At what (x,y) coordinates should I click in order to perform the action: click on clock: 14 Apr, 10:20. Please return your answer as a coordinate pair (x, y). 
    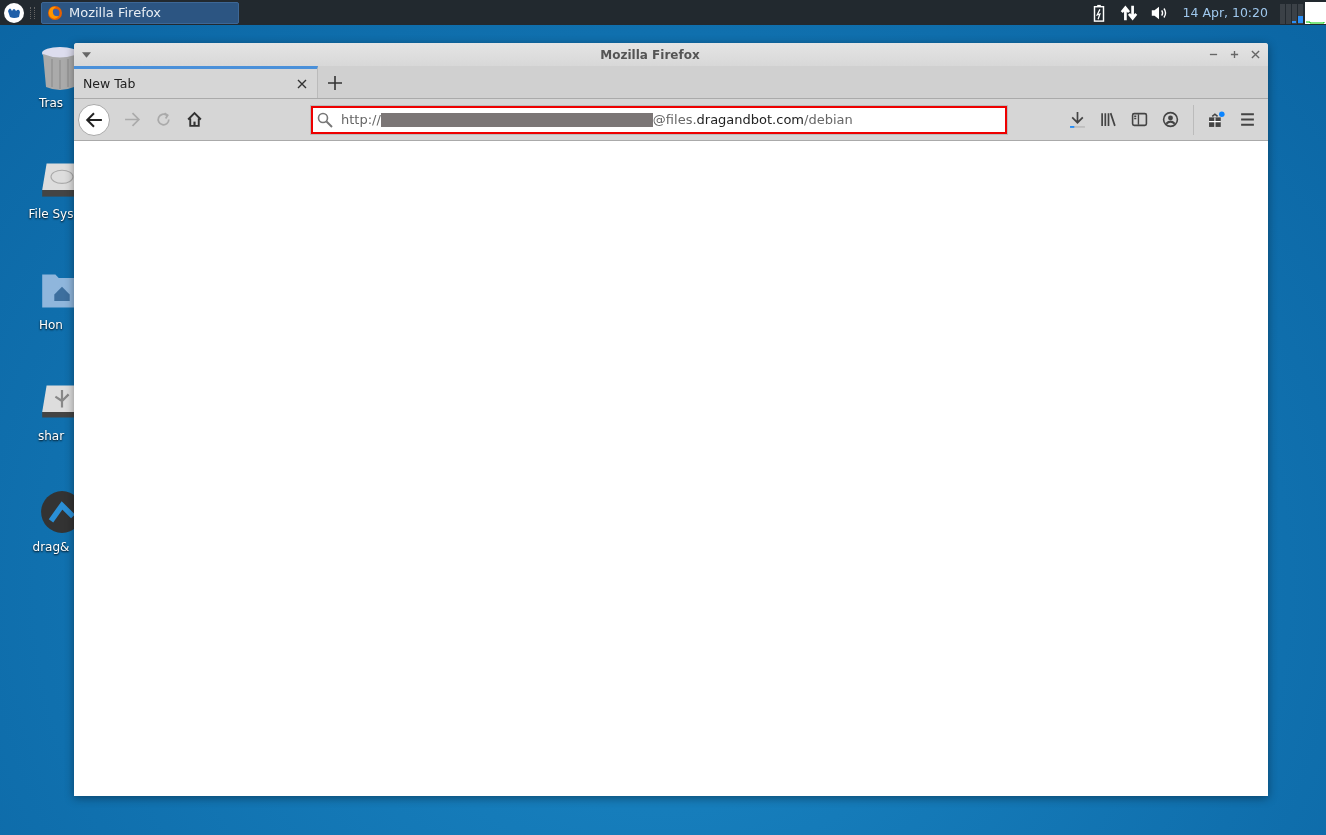
    Looking at the image, I should click on (1225, 12).